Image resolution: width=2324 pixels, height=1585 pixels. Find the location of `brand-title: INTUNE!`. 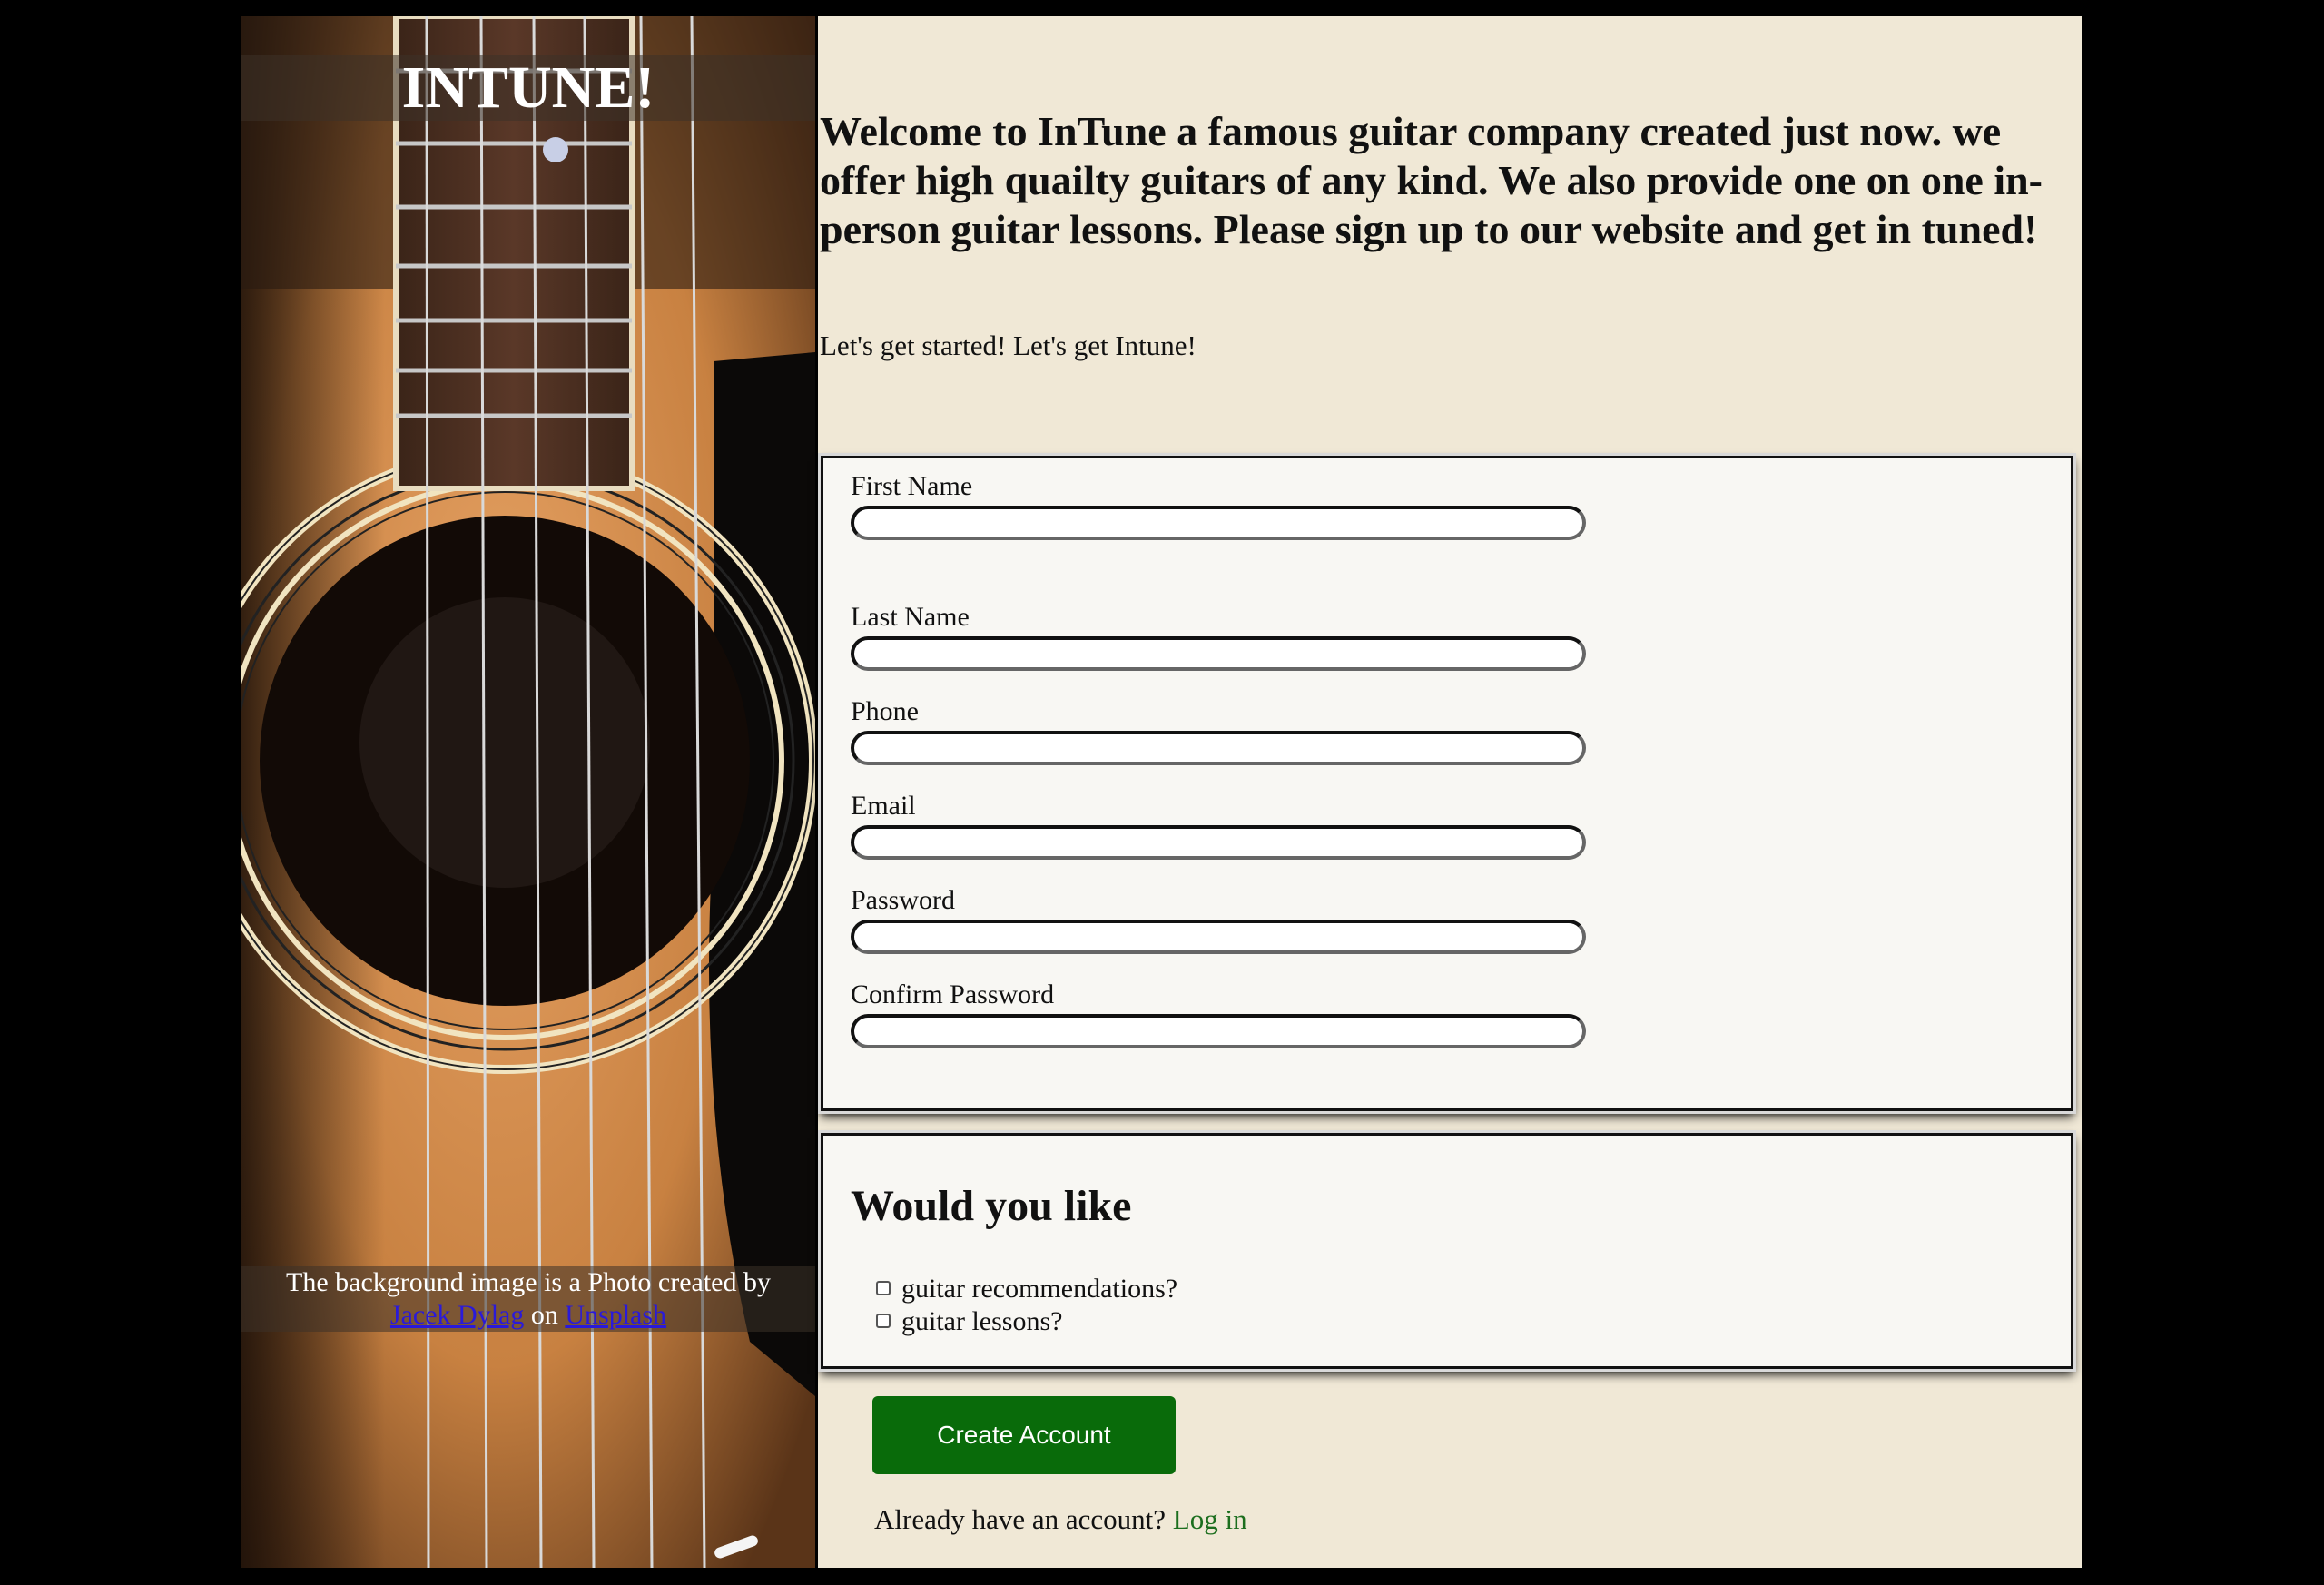

brand-title: INTUNE! is located at coordinates (528, 88).